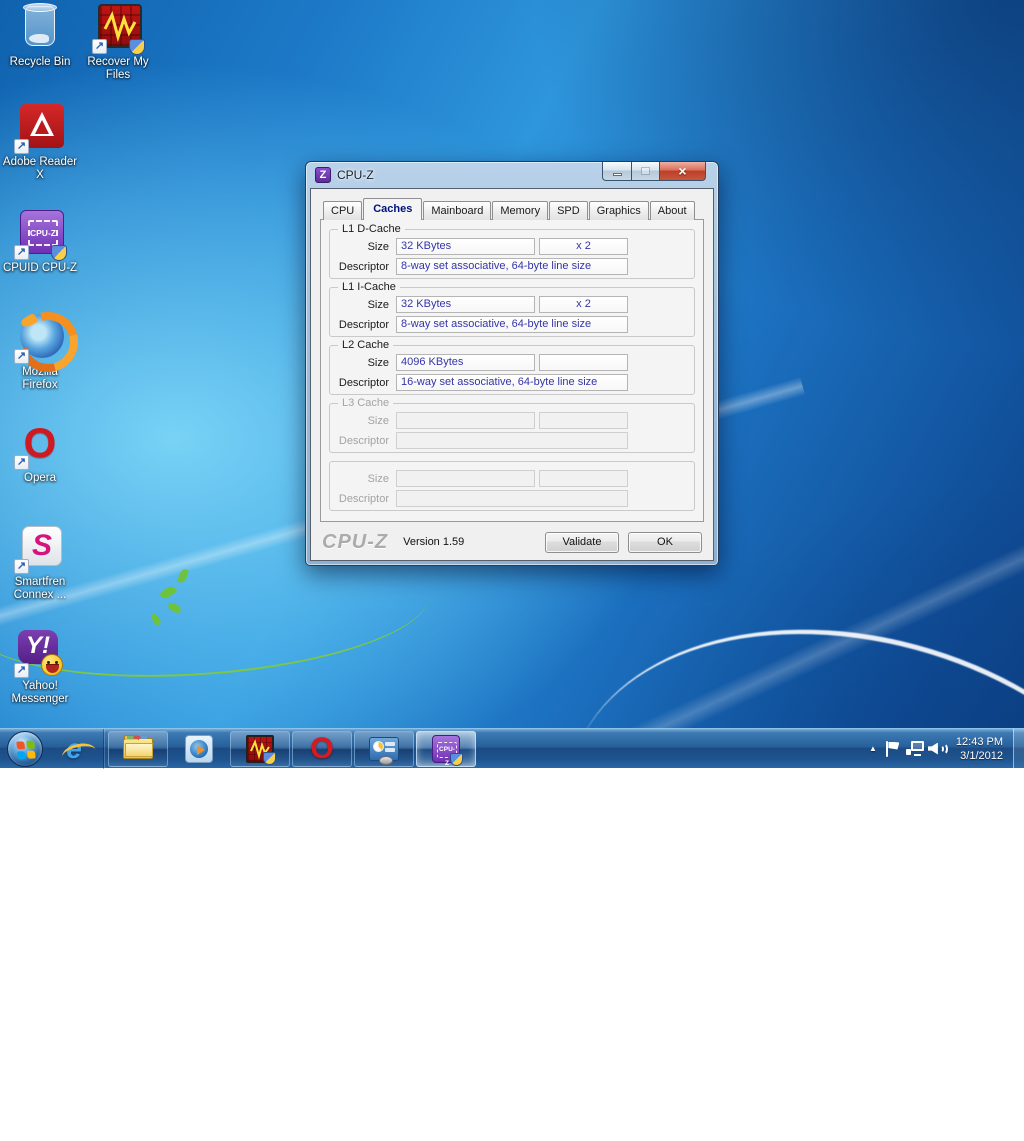  Describe the element at coordinates (40, 353) in the screenshot. I see `desktop-icon-firefox: ↗ Mozilla Firefox` at that location.